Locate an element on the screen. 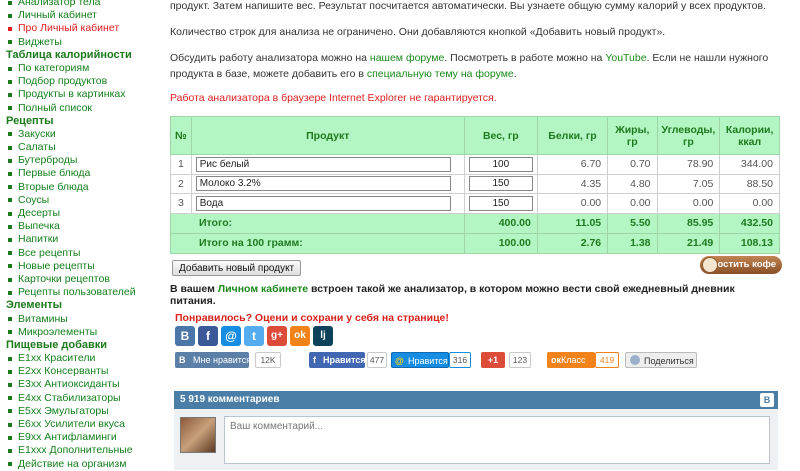 The height and width of the screenshot is (471, 800). sidebar-heading: Пищевые добавки is located at coordinates (81, 345).